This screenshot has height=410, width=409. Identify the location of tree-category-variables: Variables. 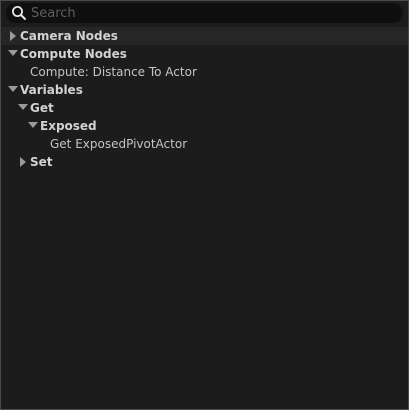
(204, 90).